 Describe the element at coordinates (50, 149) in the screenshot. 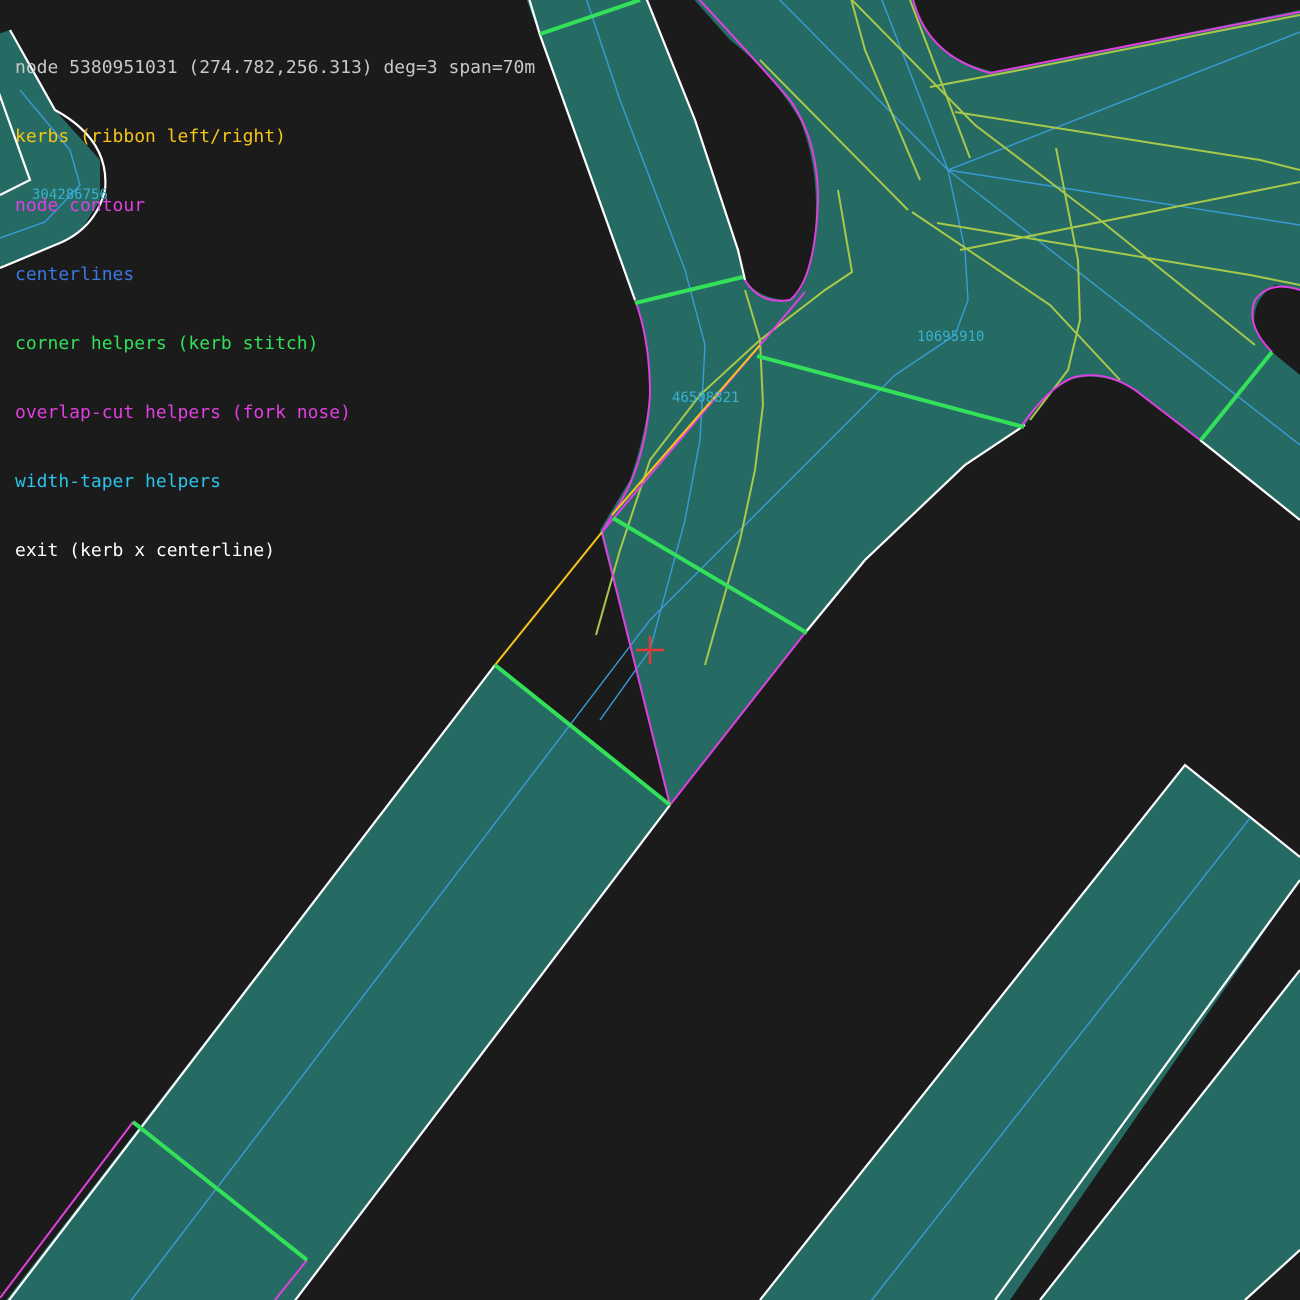

I see `road-ribbon-northwest` at that location.